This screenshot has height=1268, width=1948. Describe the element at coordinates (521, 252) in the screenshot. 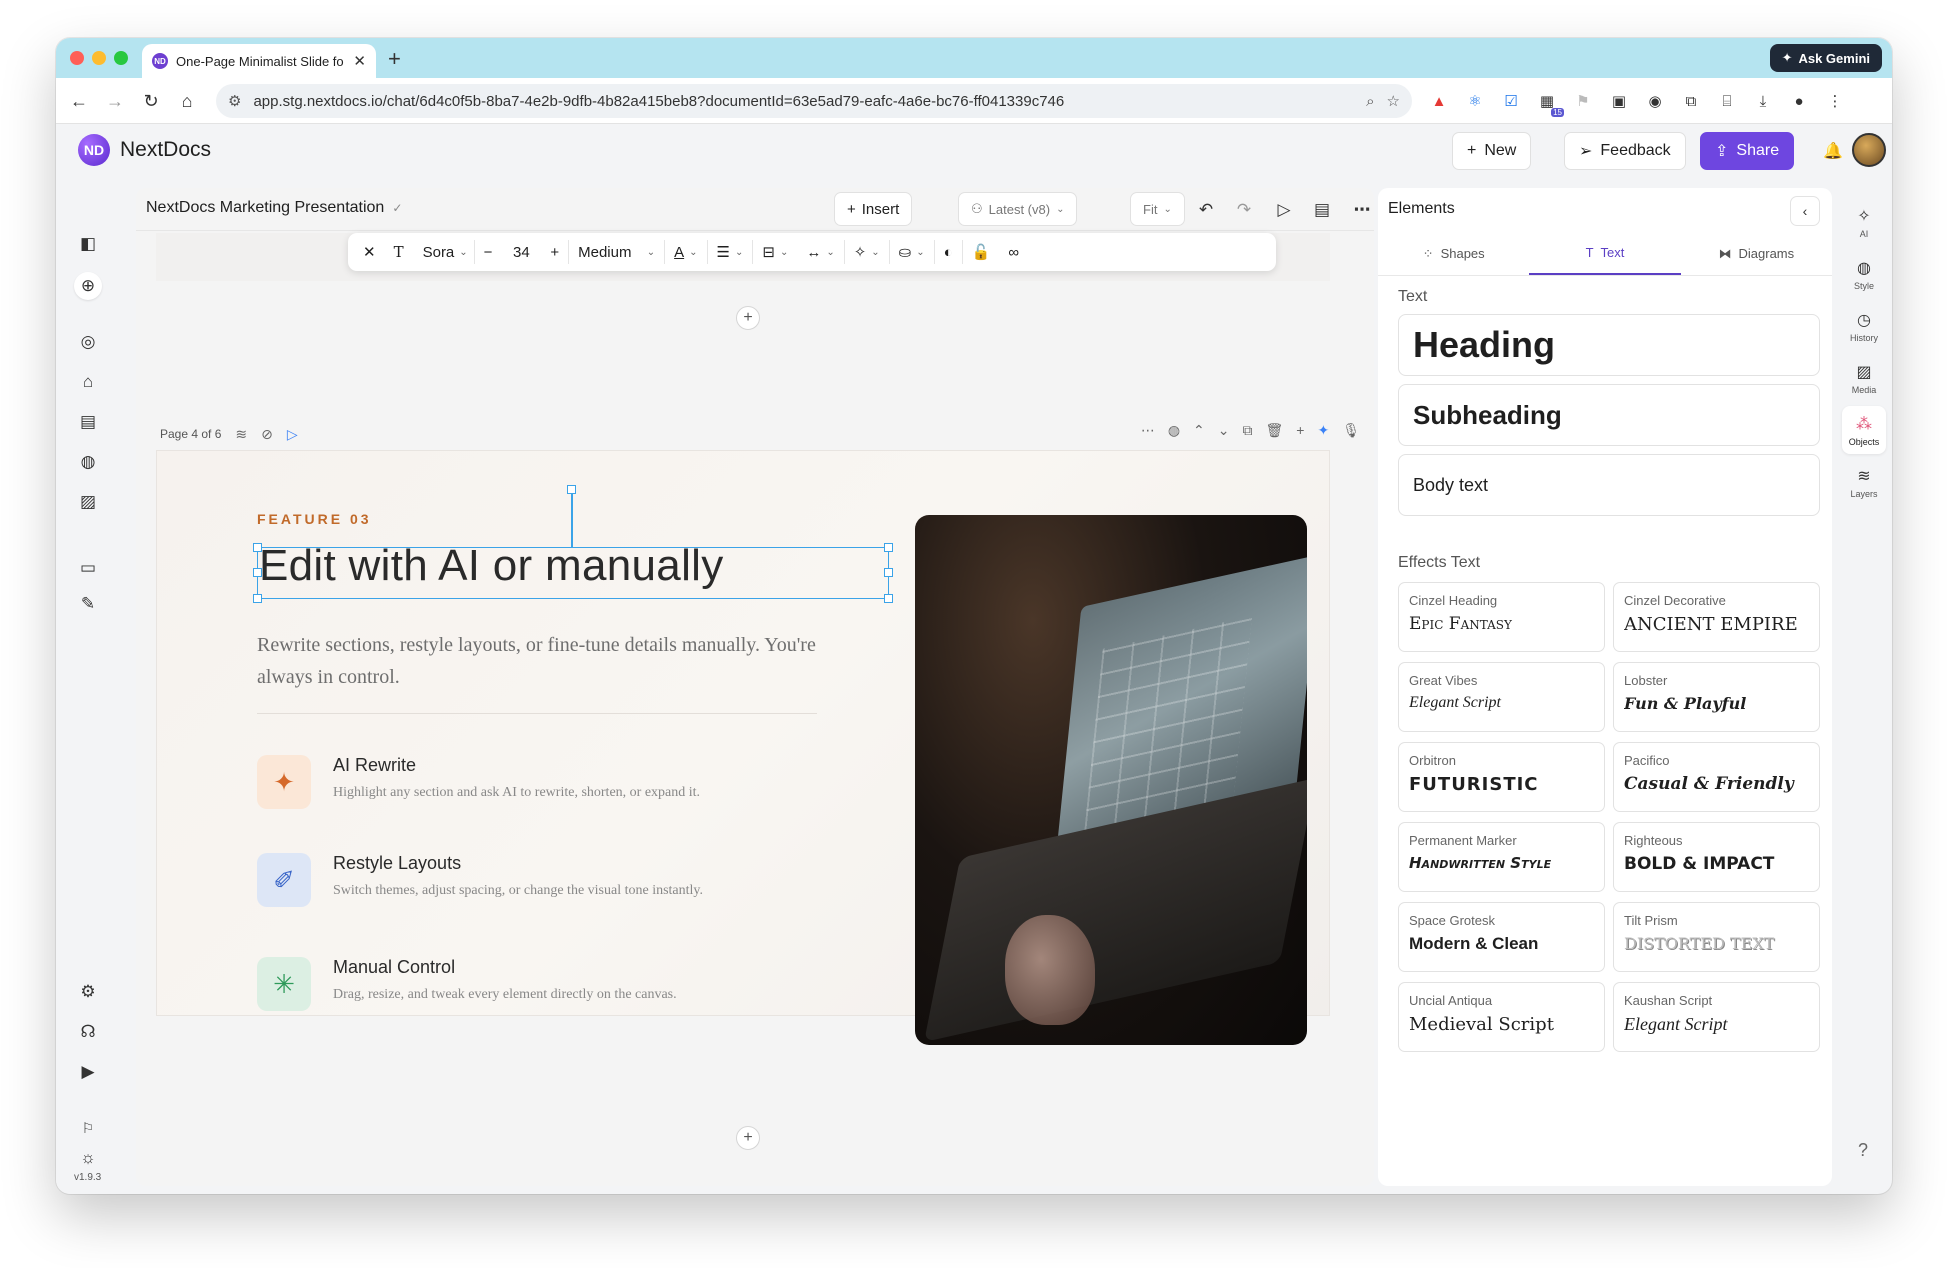

I see `font-size-value: 34` at that location.